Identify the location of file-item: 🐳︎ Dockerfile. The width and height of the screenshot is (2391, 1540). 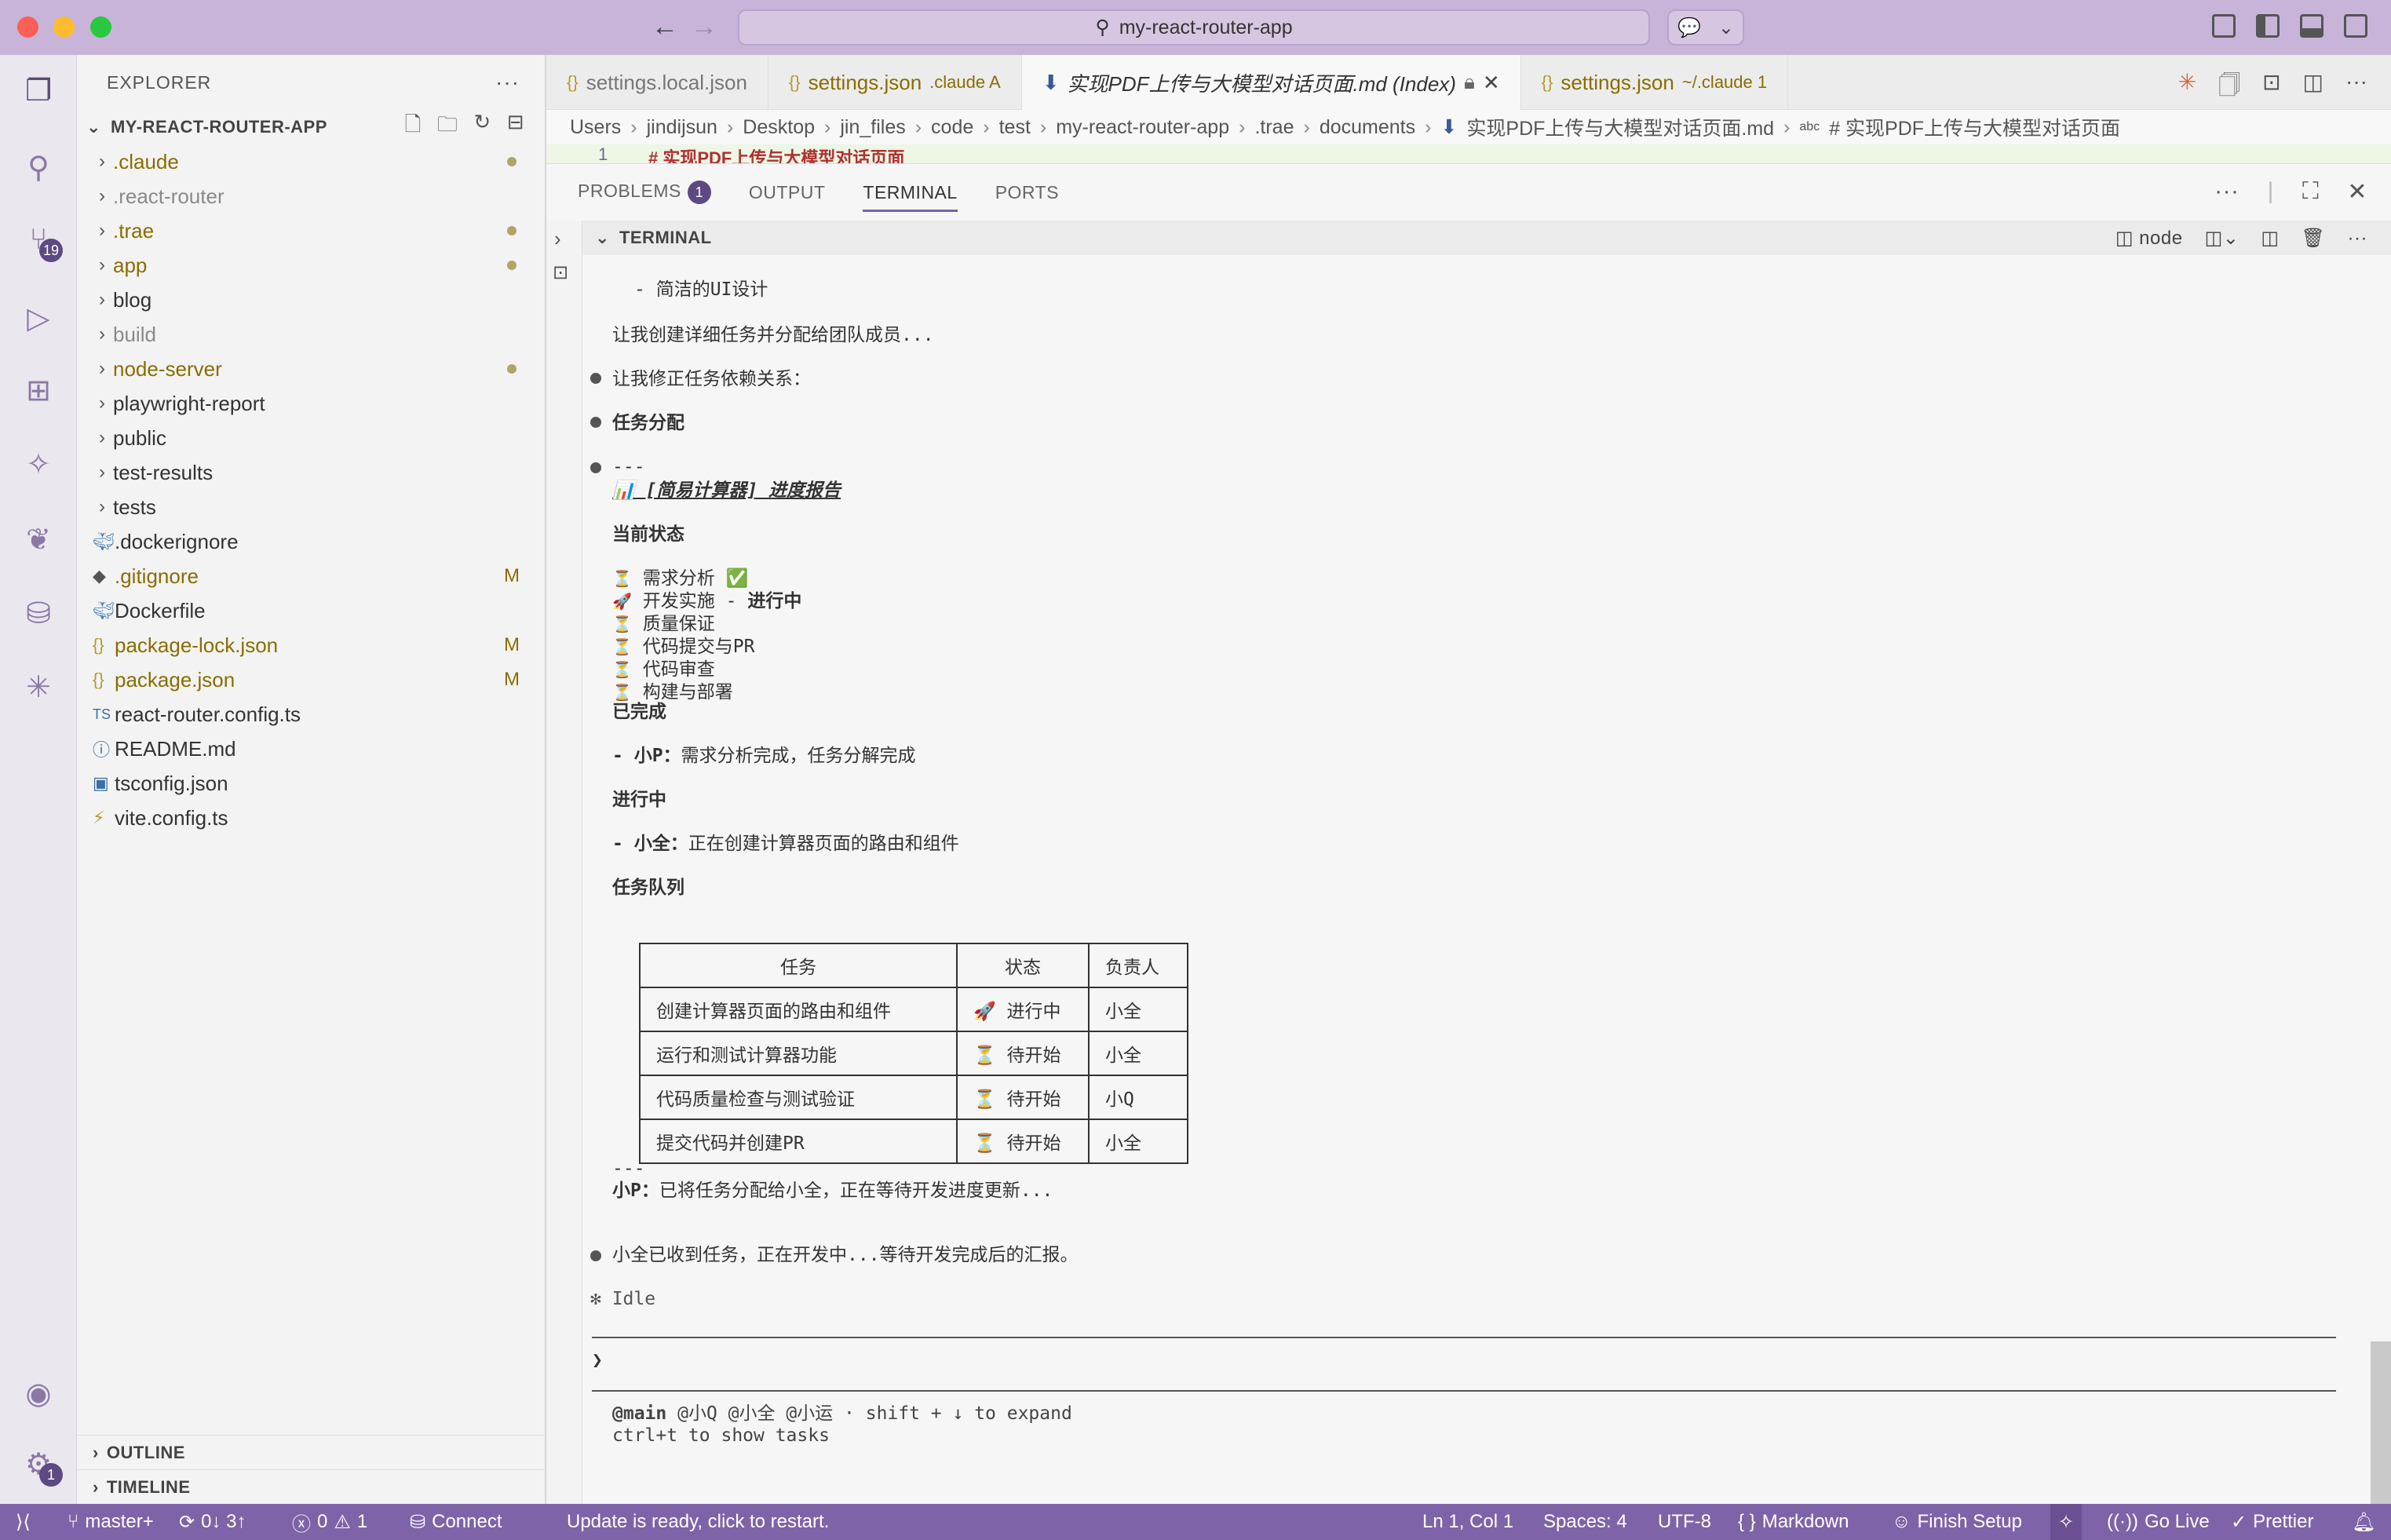
(311, 610).